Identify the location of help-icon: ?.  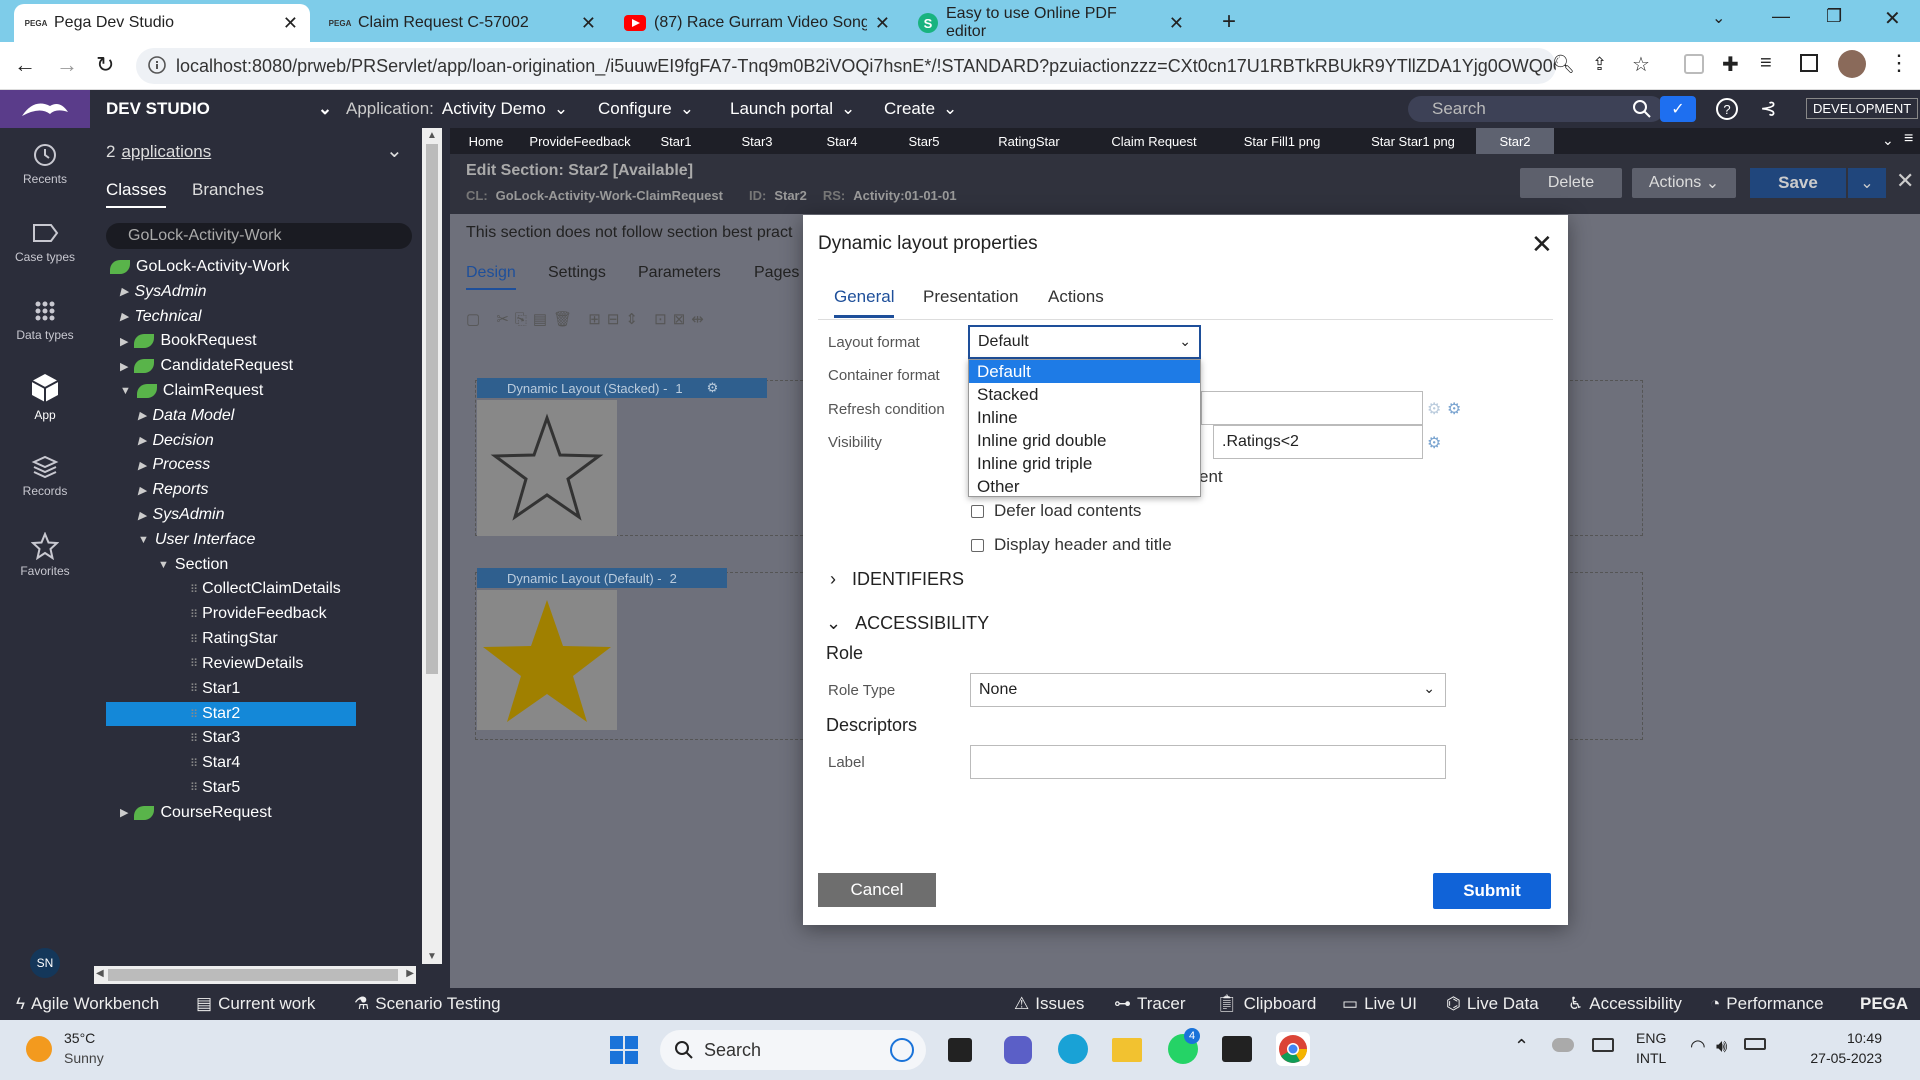
(1727, 109).